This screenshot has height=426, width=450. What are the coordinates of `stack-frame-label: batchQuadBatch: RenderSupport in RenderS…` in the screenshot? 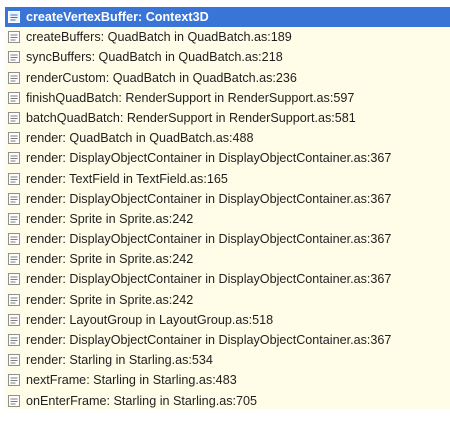 It's located at (191, 117).